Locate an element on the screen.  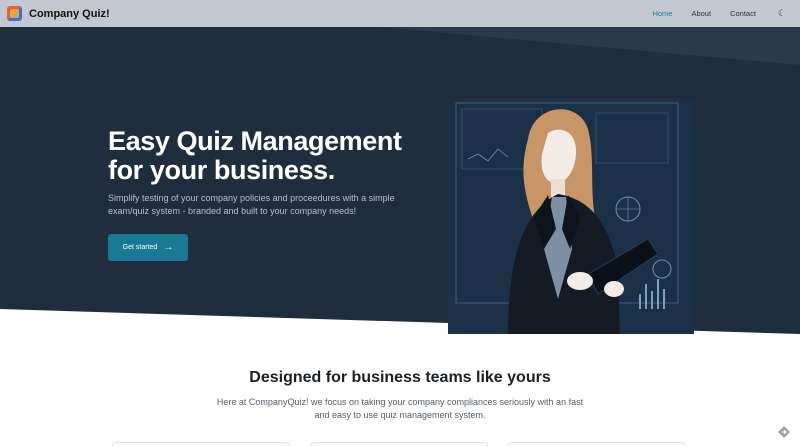
moon-icon: ☾ is located at coordinates (782, 13).